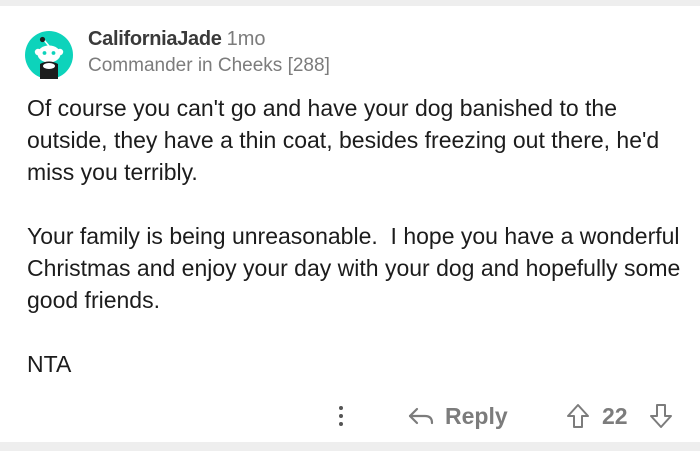  What do you see at coordinates (476, 415) in the screenshot?
I see `reply-label: Reply` at bounding box center [476, 415].